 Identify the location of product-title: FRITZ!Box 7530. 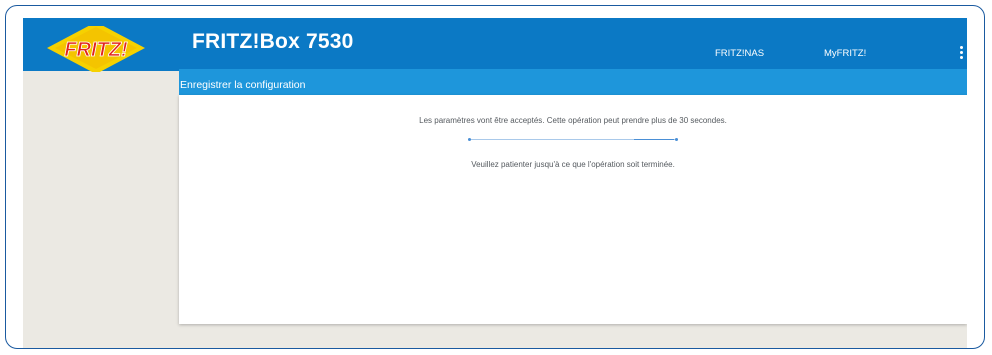
(273, 41).